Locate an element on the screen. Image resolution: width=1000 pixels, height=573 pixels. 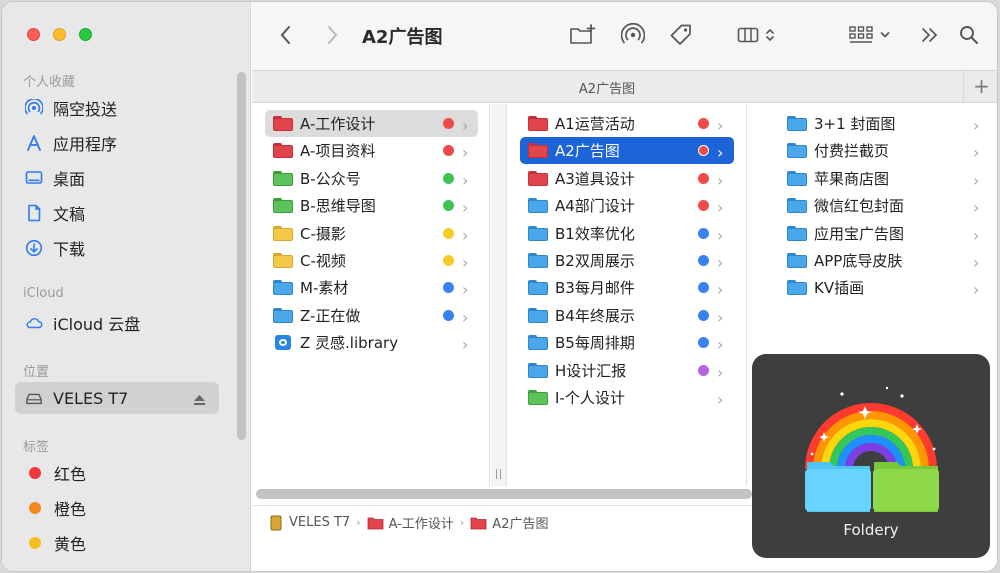
list-item-label: 应用宝广告图 is located at coordinates (859, 233).